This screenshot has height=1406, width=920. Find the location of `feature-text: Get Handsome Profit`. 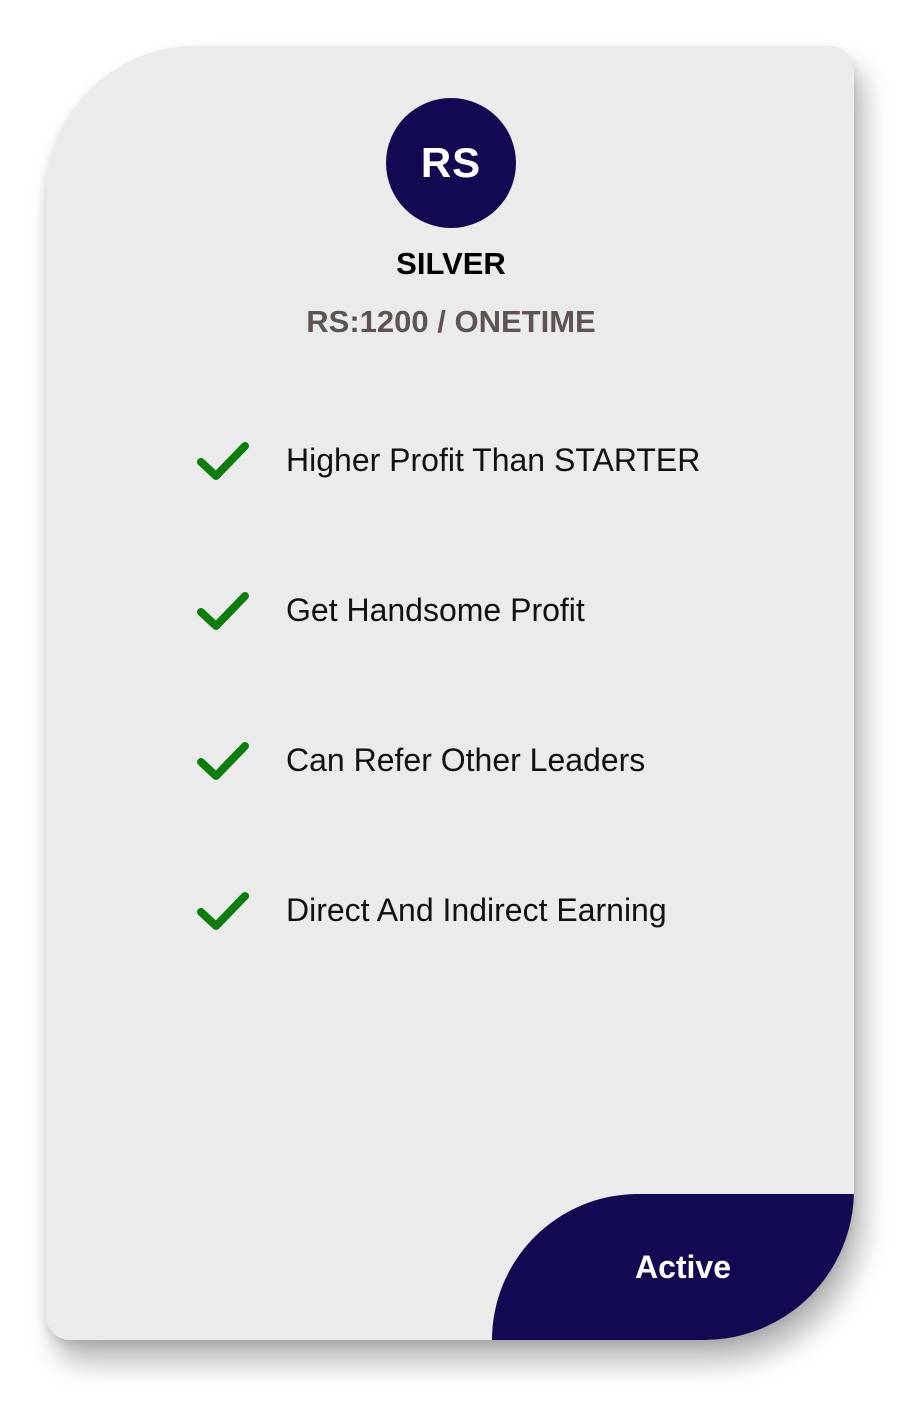

feature-text: Get Handsome Profit is located at coordinates (435, 610).